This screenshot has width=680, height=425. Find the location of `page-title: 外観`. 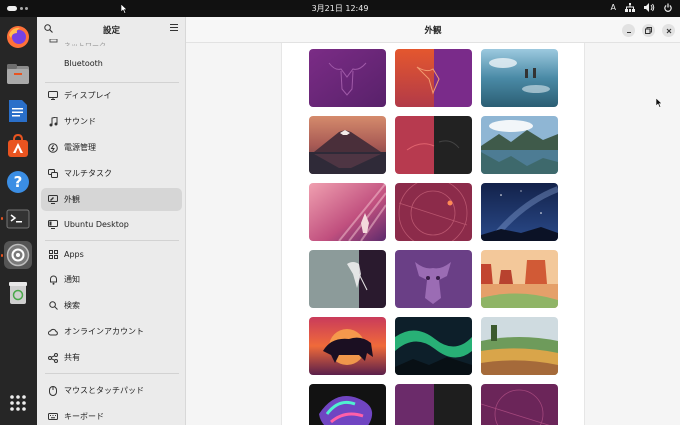

page-title: 外観 is located at coordinates (433, 31).